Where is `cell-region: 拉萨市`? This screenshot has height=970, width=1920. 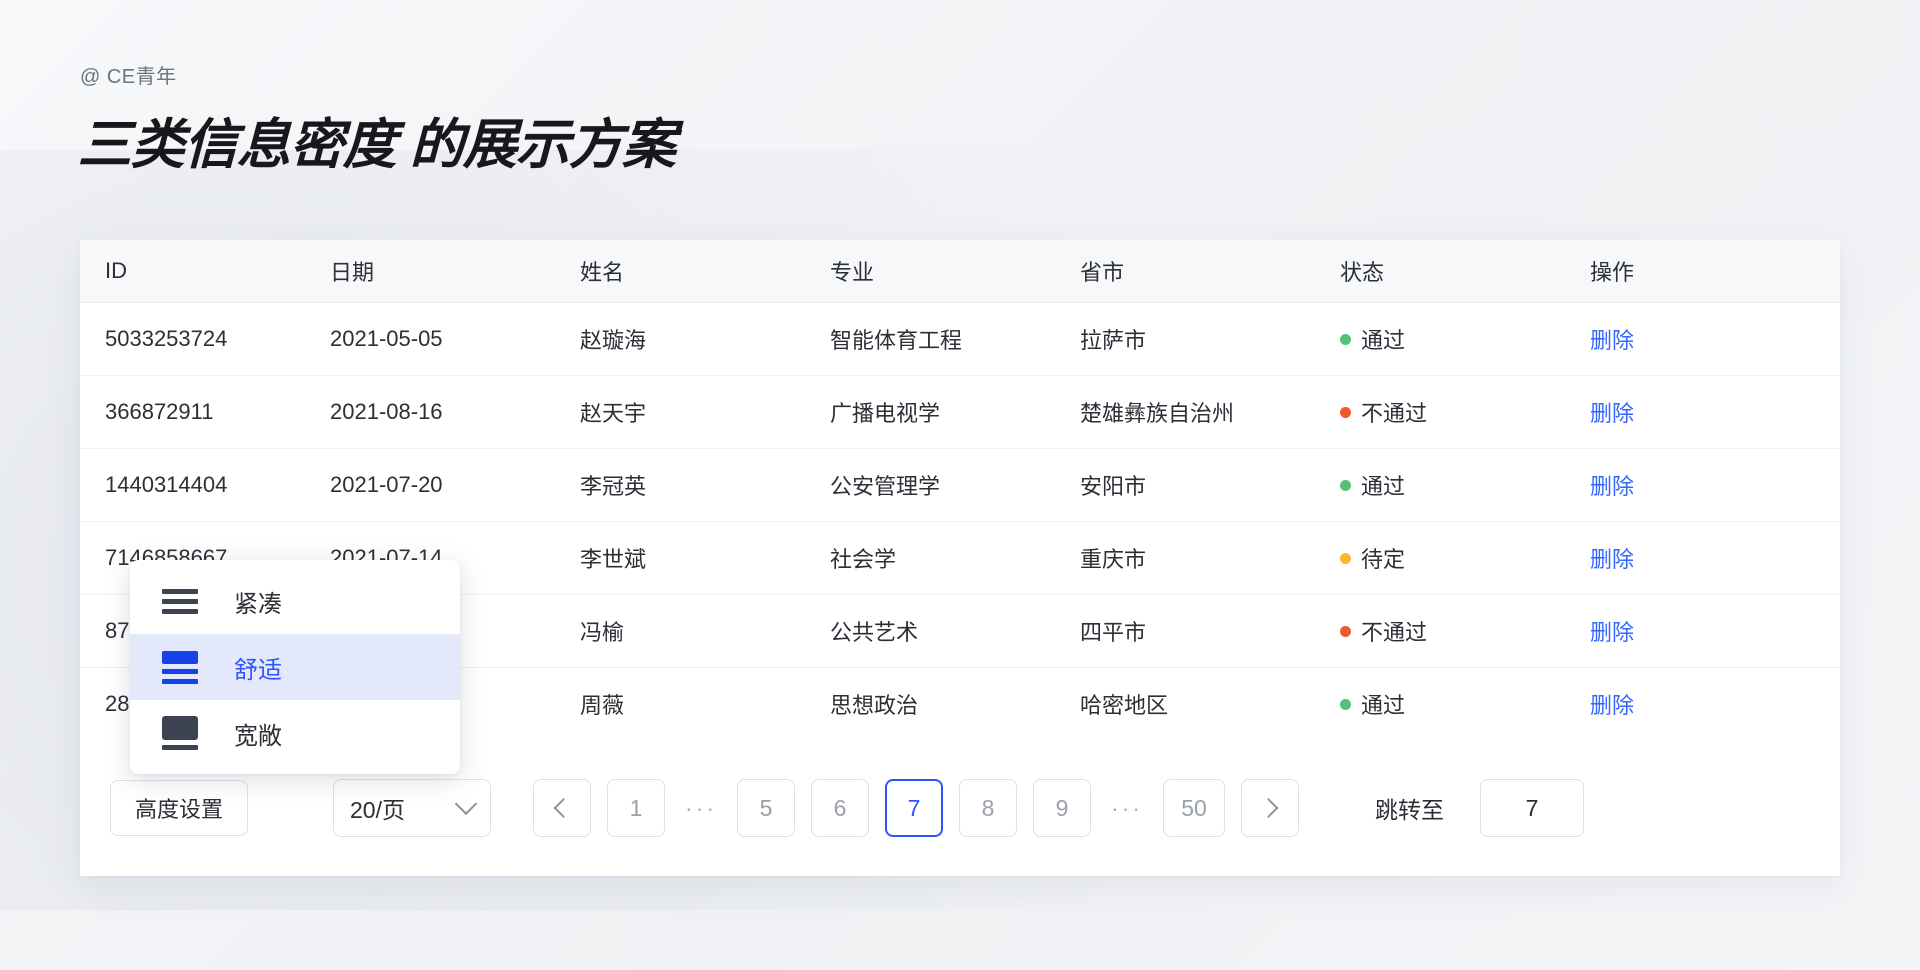
cell-region: 拉萨市 is located at coordinates (1113, 340).